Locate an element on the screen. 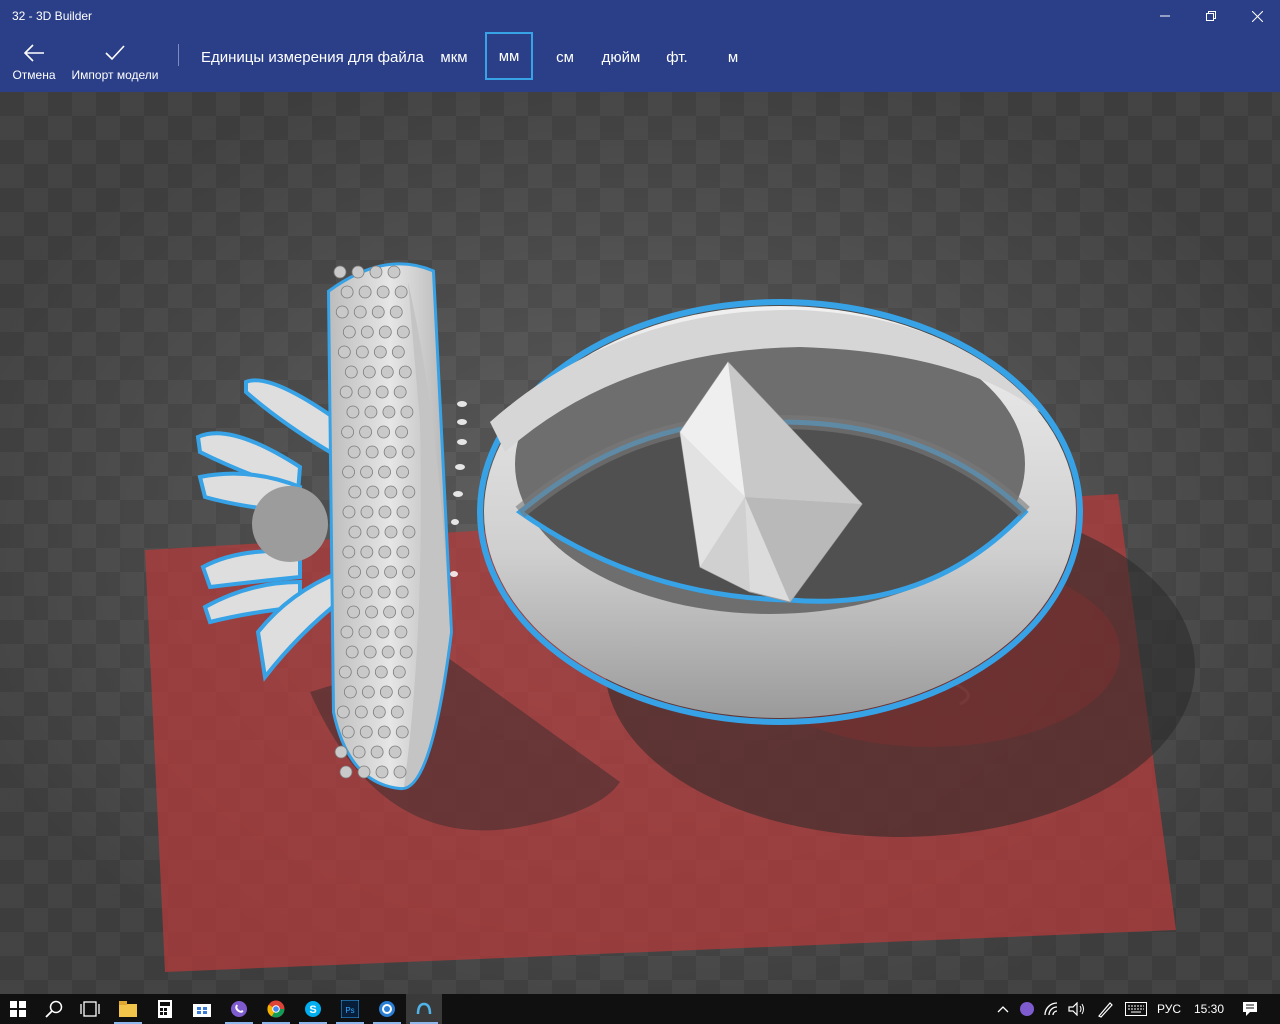  cancel-button: Отмена is located at coordinates (34, 62).